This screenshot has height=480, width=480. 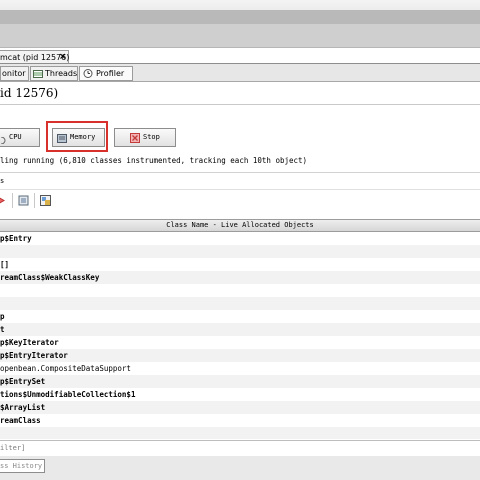 What do you see at coordinates (240, 35) in the screenshot?
I see `main-toolbar-area` at bounding box center [240, 35].